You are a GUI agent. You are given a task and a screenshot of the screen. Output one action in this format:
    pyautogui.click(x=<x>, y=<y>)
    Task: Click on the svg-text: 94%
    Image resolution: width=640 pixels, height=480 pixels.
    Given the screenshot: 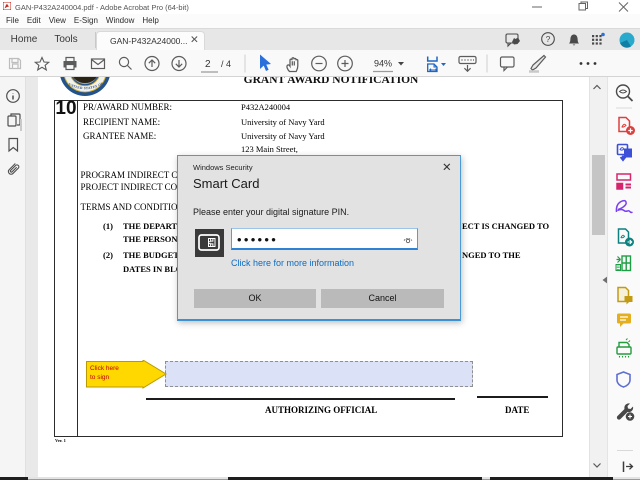 What is the action you would take?
    pyautogui.click(x=383, y=64)
    